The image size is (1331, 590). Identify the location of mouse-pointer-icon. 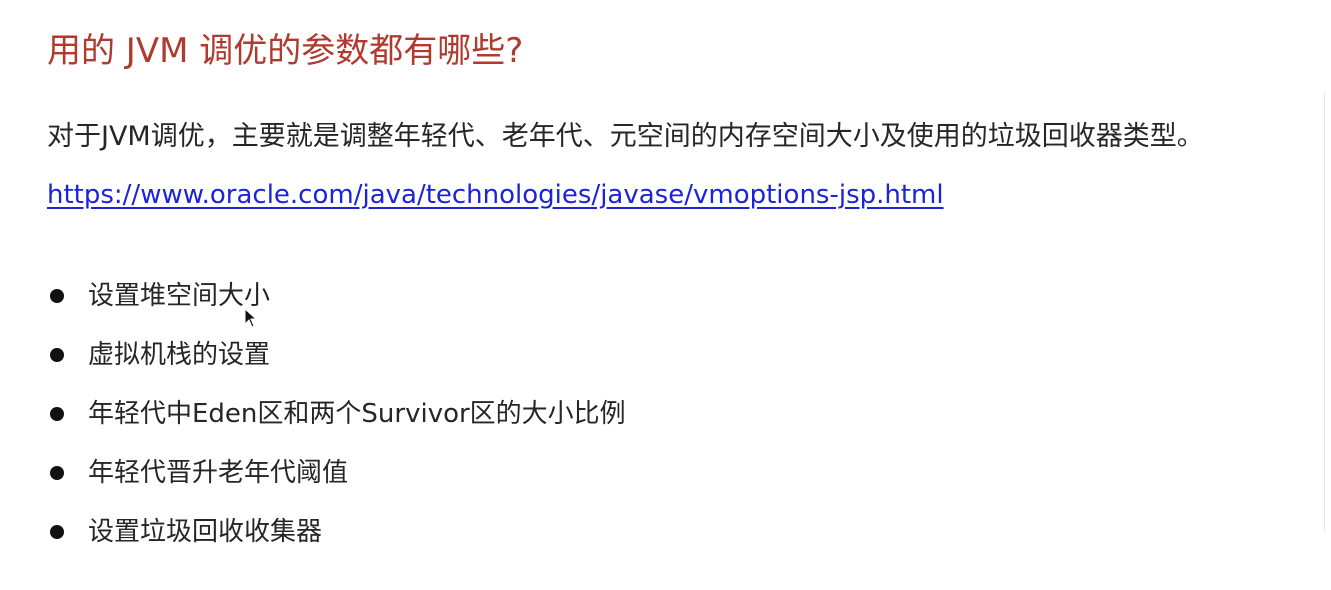
(251, 318).